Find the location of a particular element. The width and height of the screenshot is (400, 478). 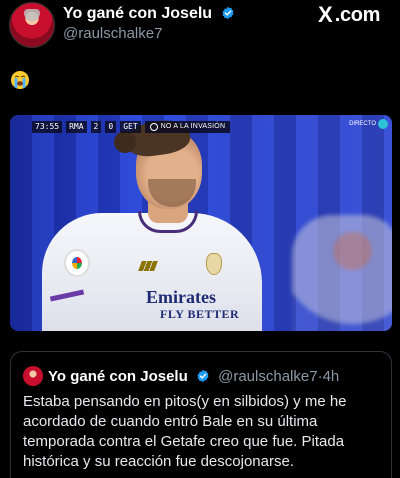

channel-logo-icon is located at coordinates (383, 124).